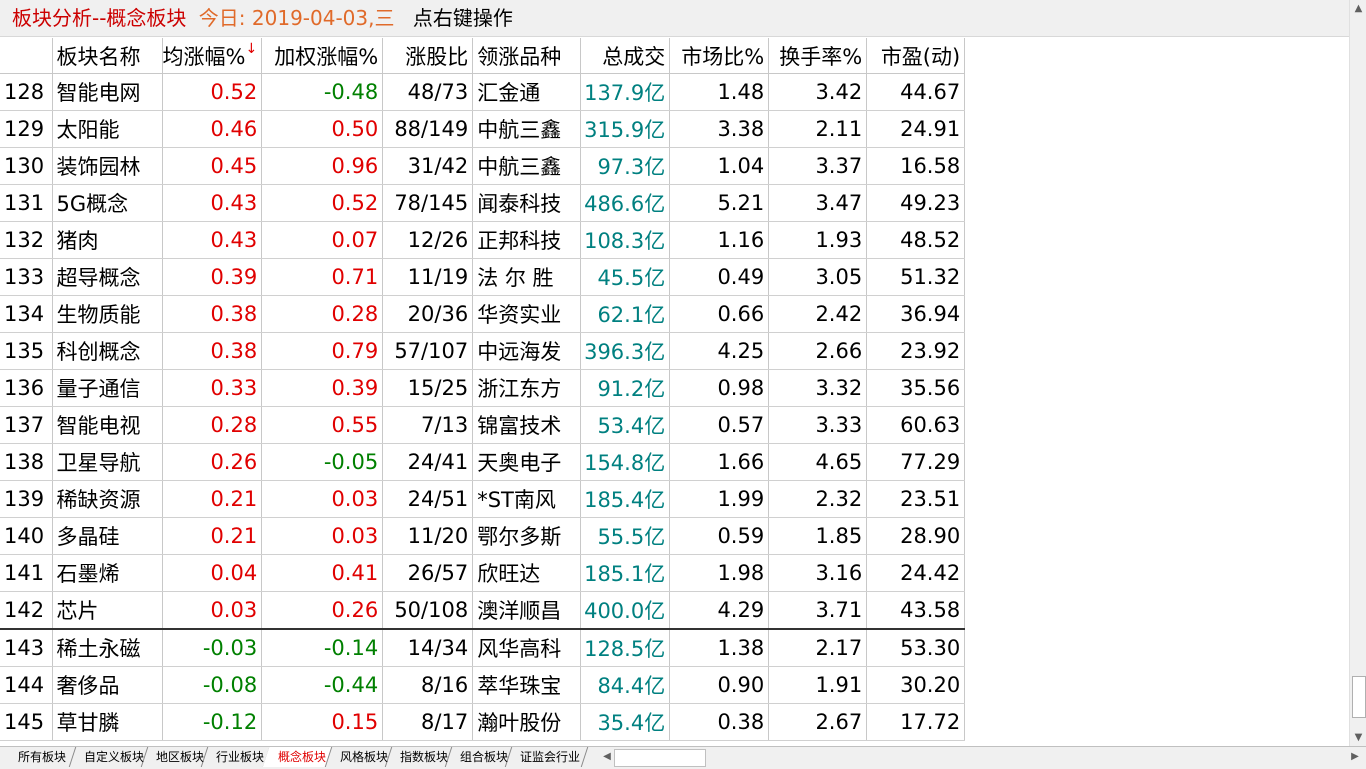  Describe the element at coordinates (212, 685) in the screenshot. I see `avg-change: -0.08` at that location.